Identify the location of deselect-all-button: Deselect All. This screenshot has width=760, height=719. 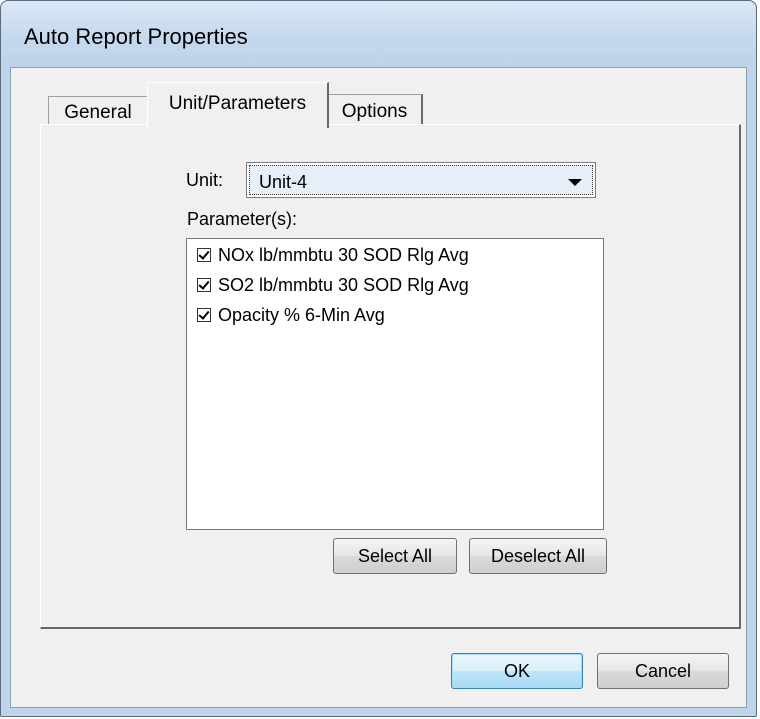
(538, 556).